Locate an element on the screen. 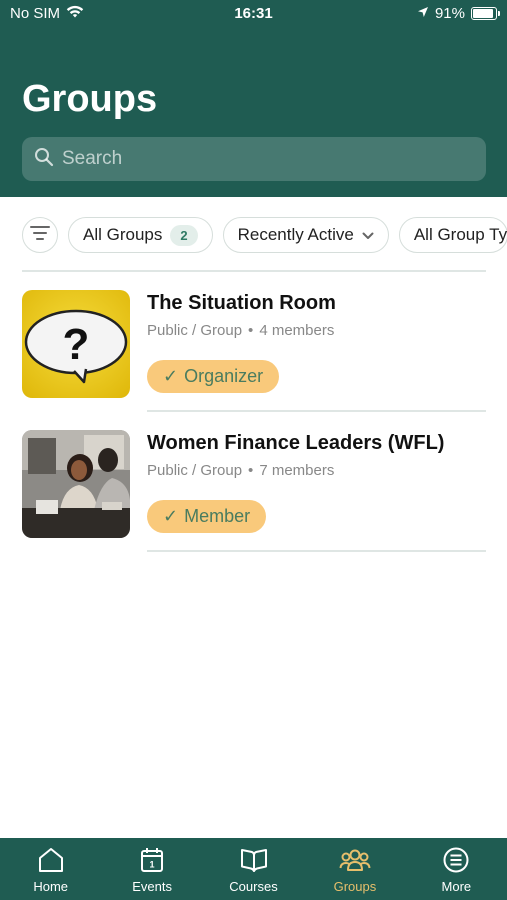 This screenshot has width=507, height=900. tab-label: Groups is located at coordinates (355, 886).